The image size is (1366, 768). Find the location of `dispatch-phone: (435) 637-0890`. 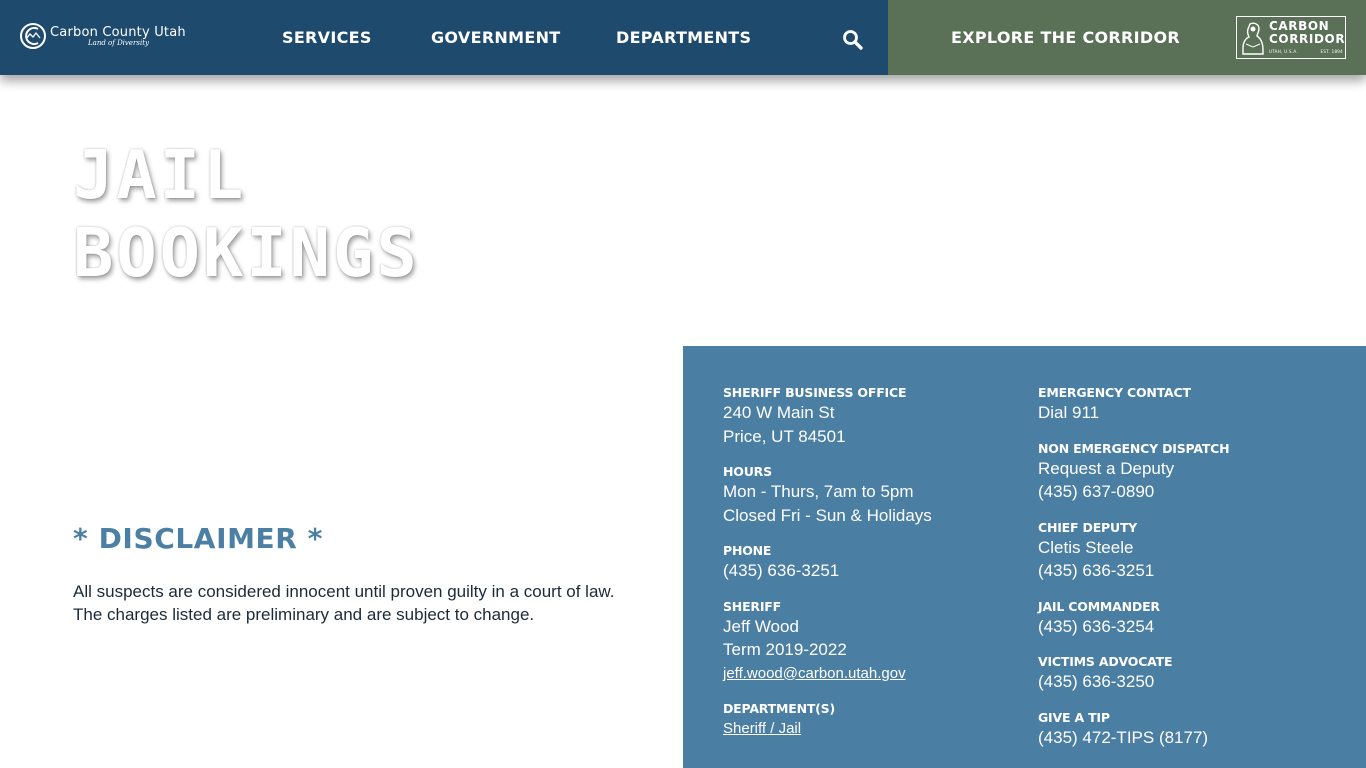

dispatch-phone: (435) 637-0890 is located at coordinates (1096, 491).